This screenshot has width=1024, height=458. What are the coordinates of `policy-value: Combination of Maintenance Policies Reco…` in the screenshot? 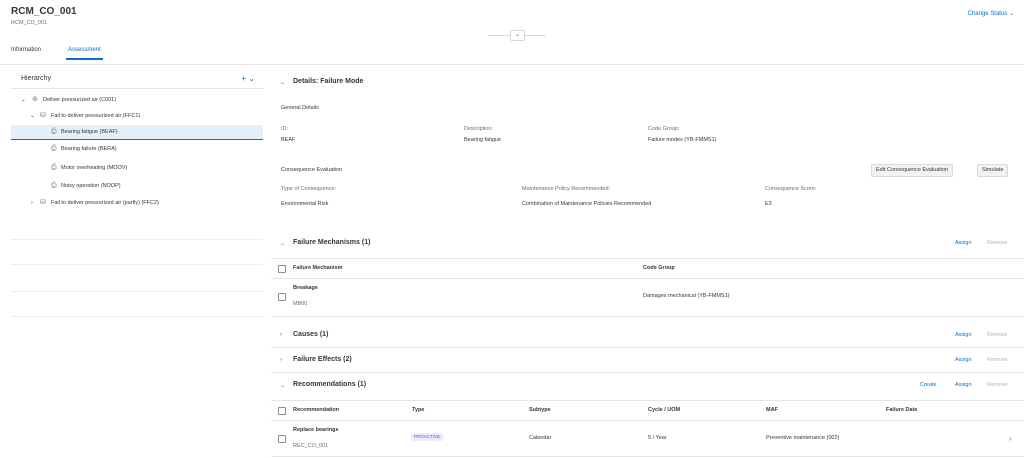 It's located at (587, 204).